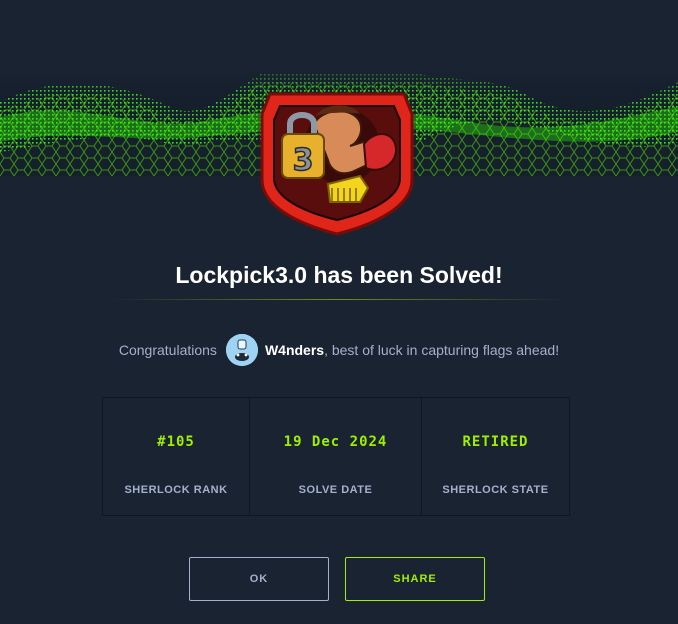  I want to click on stat-solve-date-value: 19 Dec 2024, so click(335, 442).